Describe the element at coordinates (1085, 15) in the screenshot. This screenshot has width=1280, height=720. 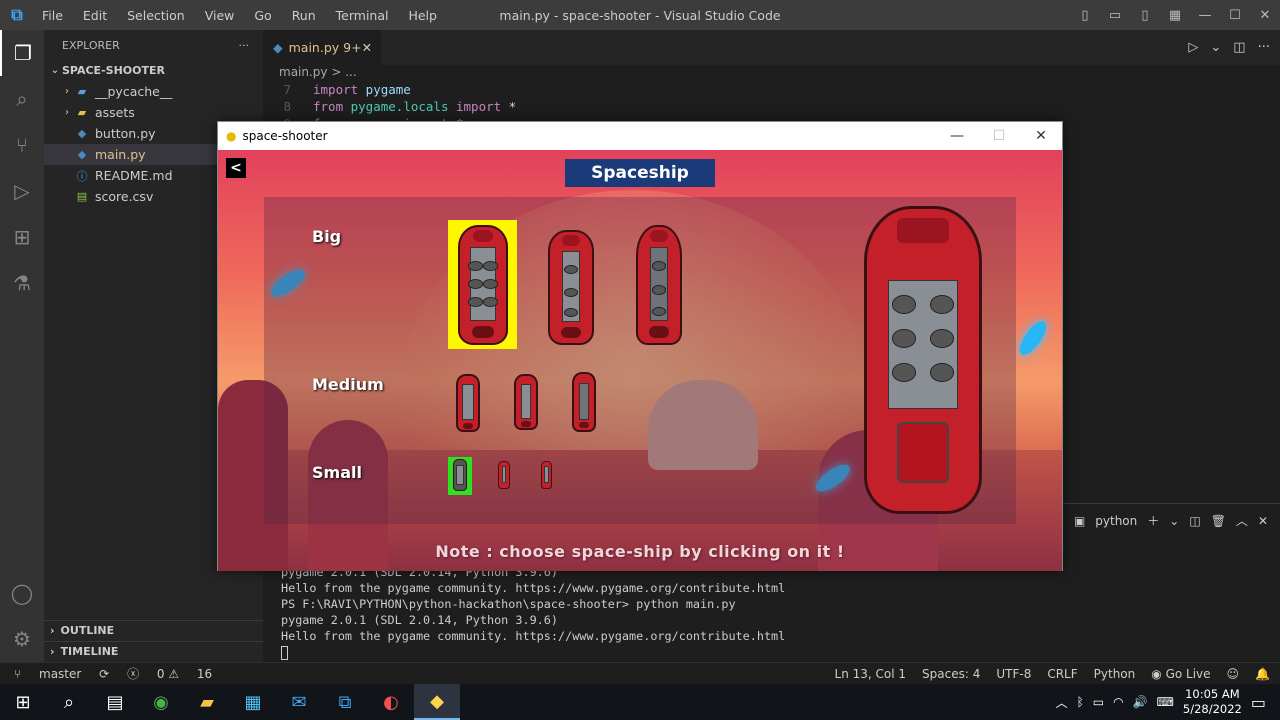
I see `toggle-sidebar-icon: ▯` at that location.